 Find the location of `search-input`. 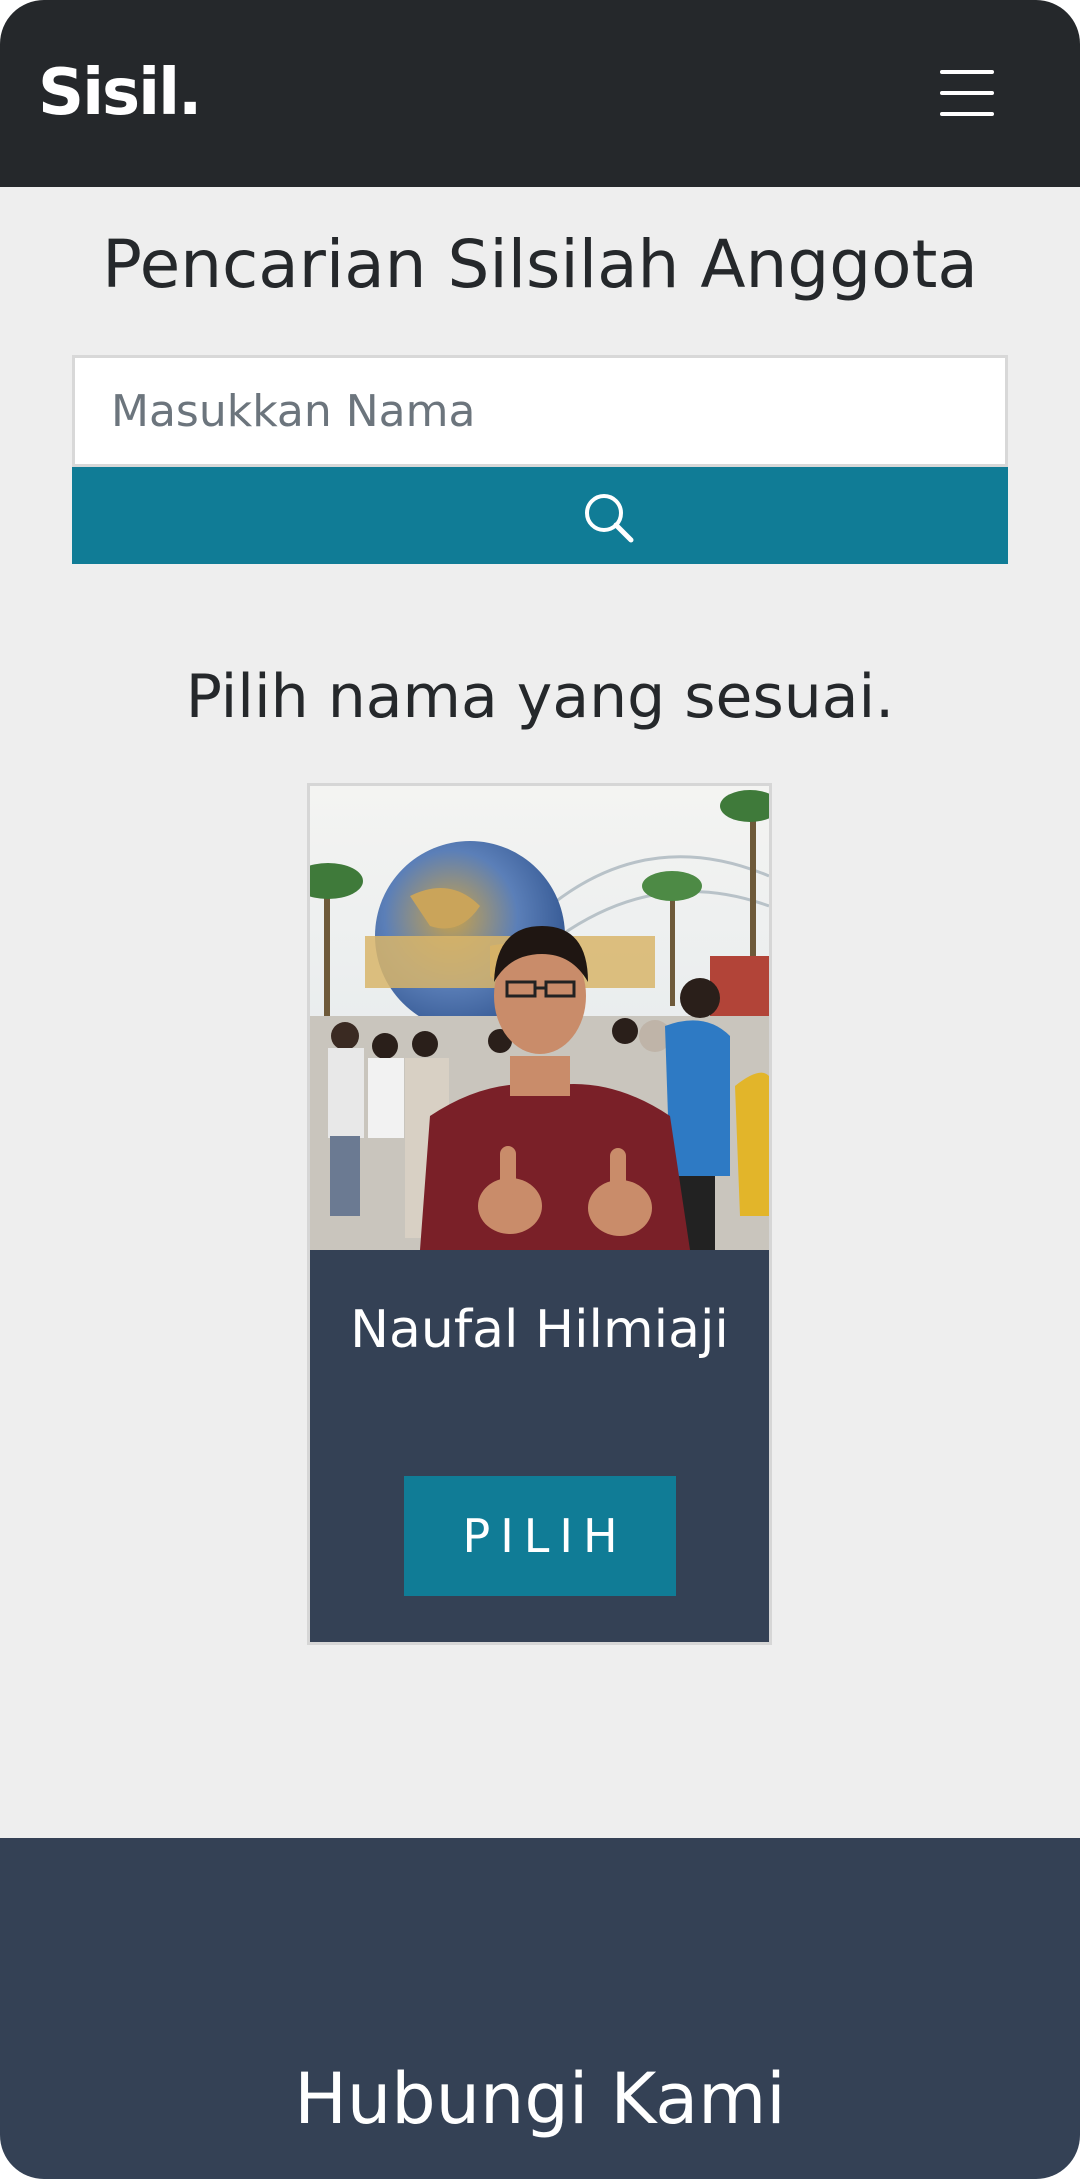

search-input is located at coordinates (540, 411).